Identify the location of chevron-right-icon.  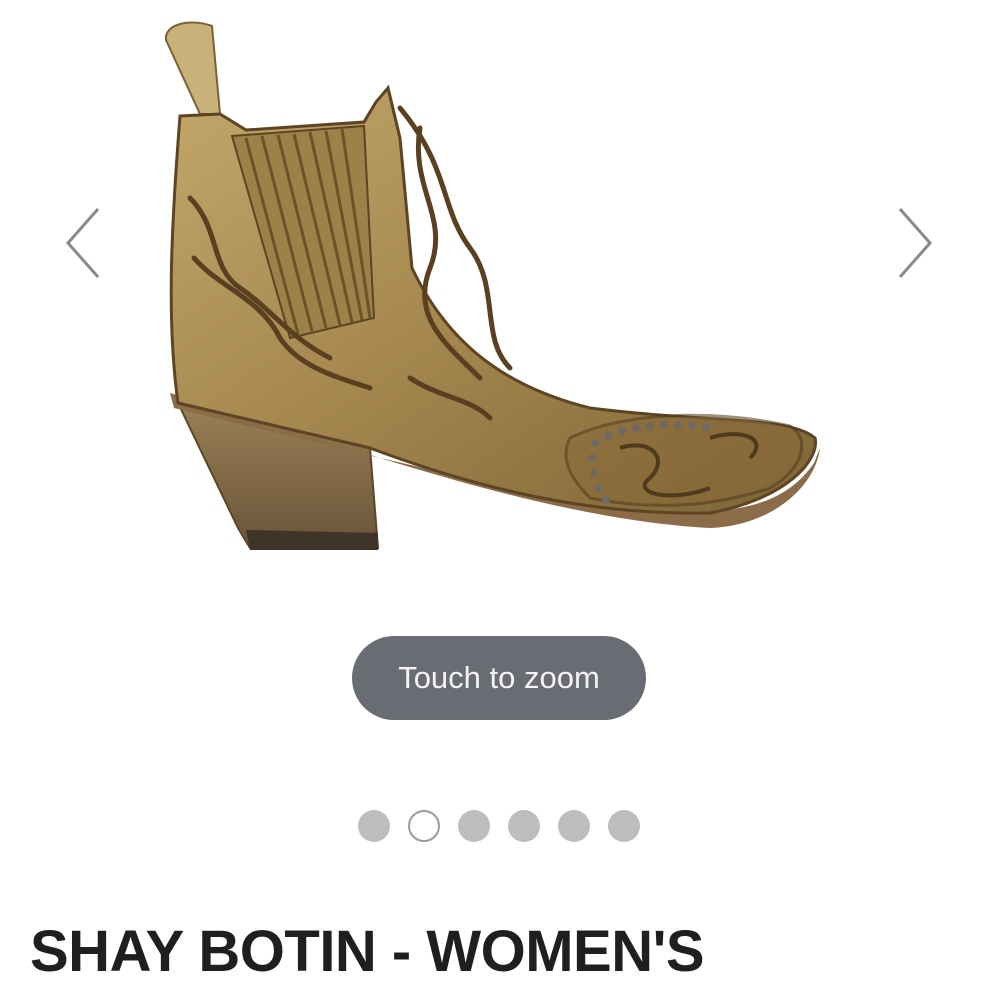
(915, 243).